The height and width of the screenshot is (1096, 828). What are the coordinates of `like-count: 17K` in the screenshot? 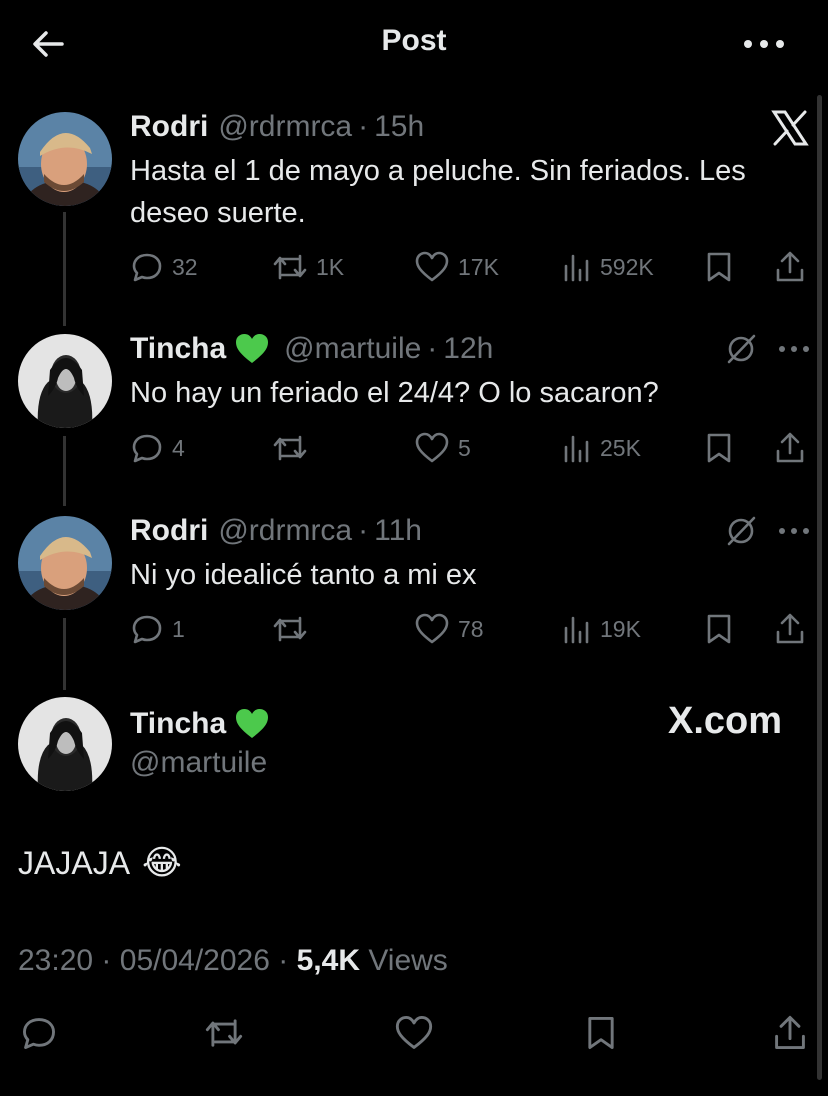 It's located at (478, 267).